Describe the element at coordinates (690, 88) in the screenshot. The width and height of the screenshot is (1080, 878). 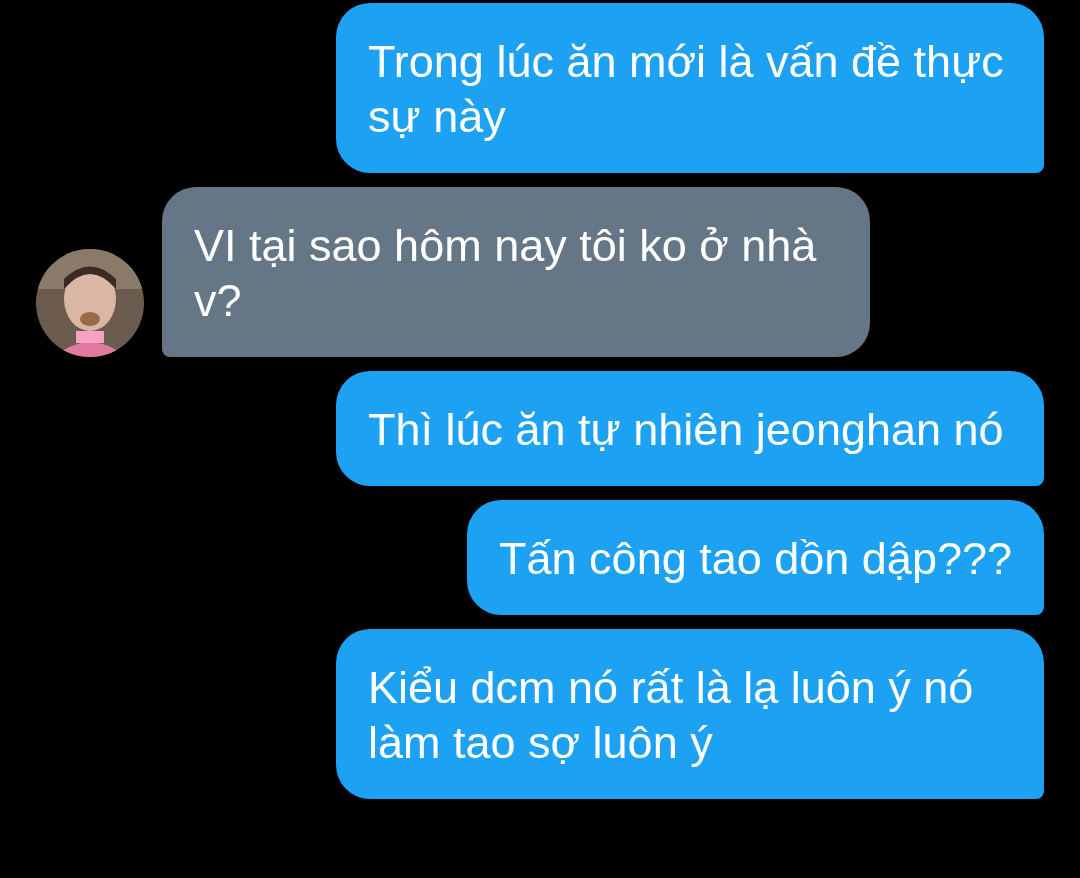
I see `sent-message-bubble: Trong lúc ăn mới là vấn đề thực sự này` at that location.